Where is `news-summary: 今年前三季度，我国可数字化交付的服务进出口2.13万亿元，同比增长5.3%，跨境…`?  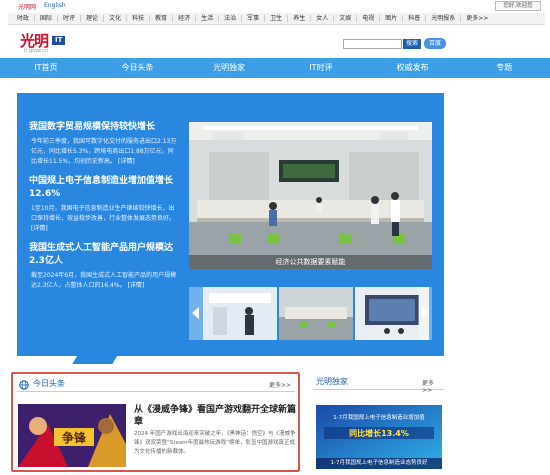 news-summary: 今年前三季度，我国可数字化交付的服务进出口2.13万亿元，同比增长5.3%，跨境… is located at coordinates (104, 152).